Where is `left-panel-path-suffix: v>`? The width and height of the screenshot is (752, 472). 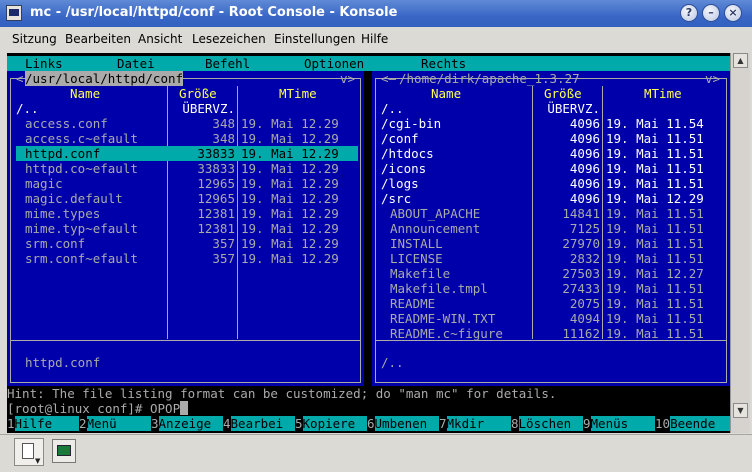 left-panel-path-suffix: v> is located at coordinates (347, 78).